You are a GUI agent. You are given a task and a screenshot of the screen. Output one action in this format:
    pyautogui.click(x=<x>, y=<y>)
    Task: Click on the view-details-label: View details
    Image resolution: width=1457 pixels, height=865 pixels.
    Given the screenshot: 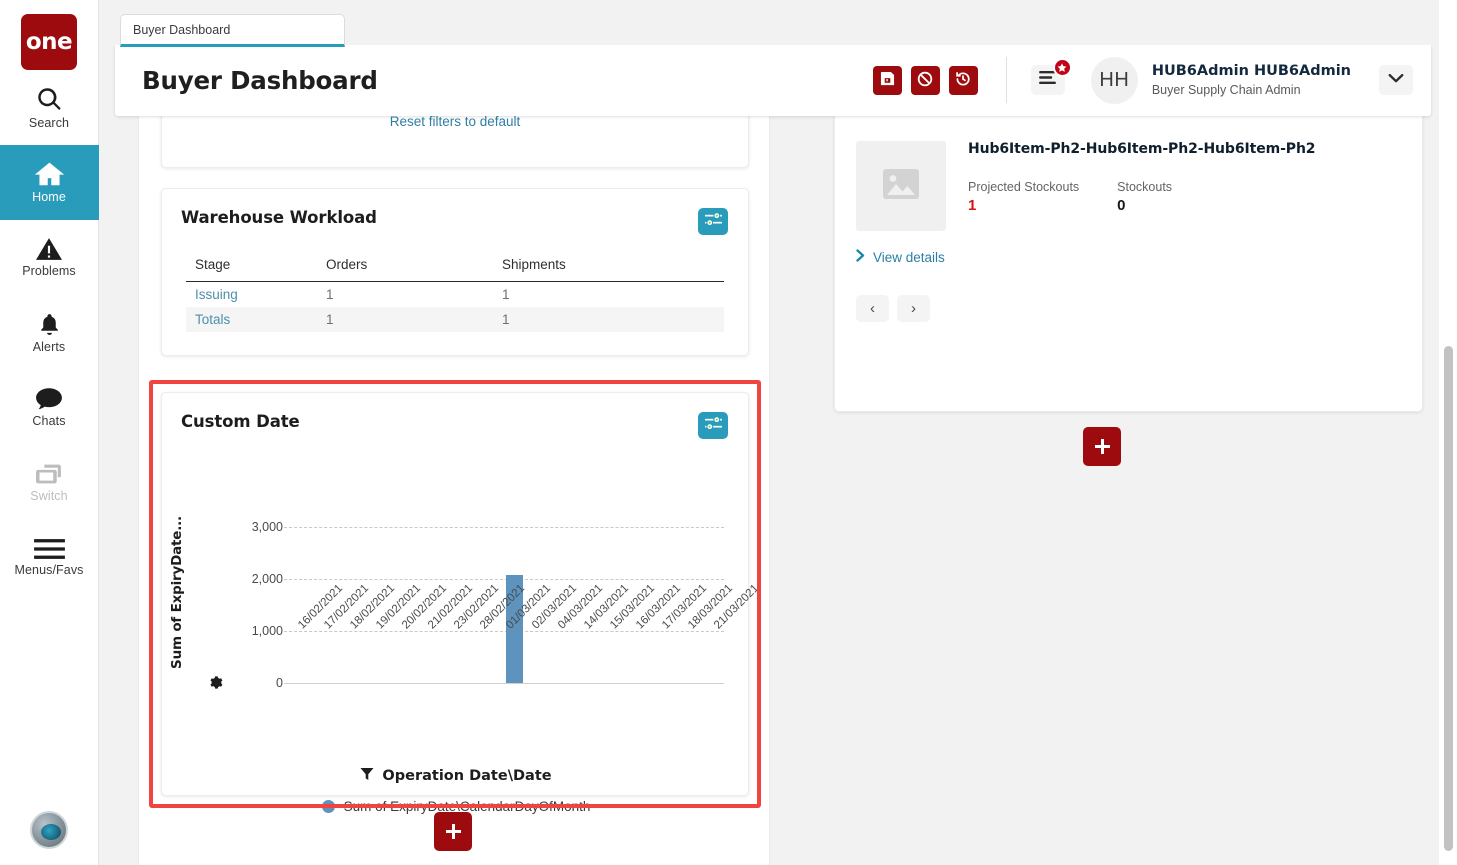 What is the action you would take?
    pyautogui.click(x=909, y=257)
    